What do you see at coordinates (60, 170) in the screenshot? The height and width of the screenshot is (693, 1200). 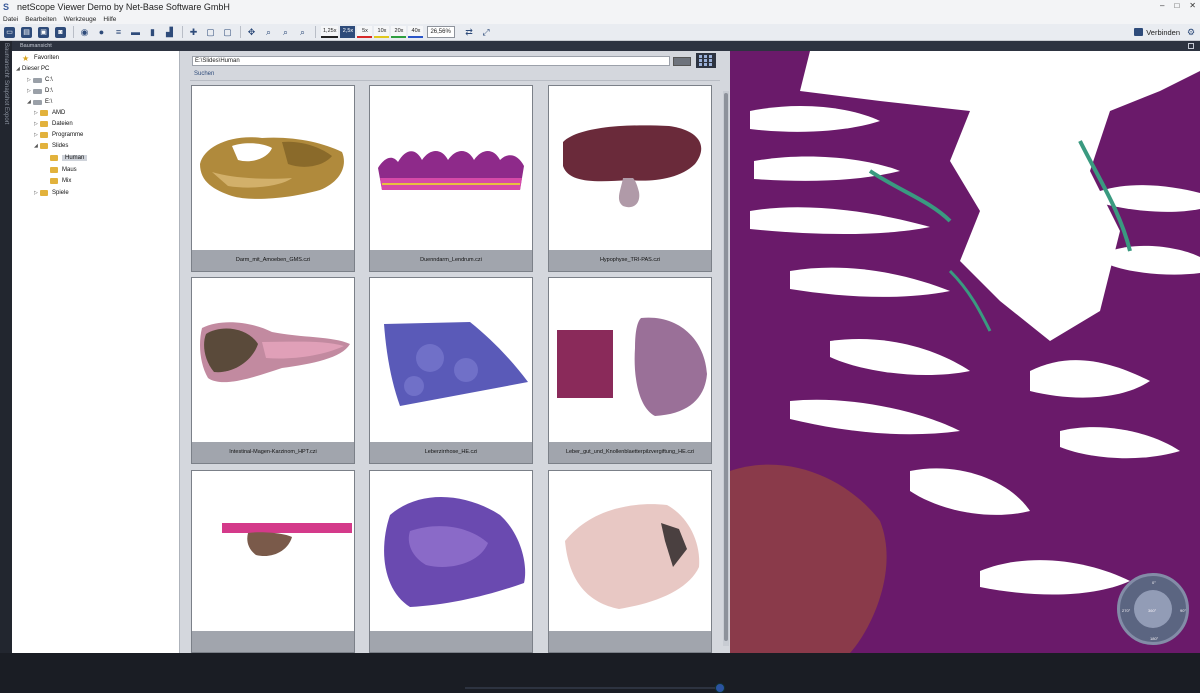 I see `tree-item-maus: Maus` at bounding box center [60, 170].